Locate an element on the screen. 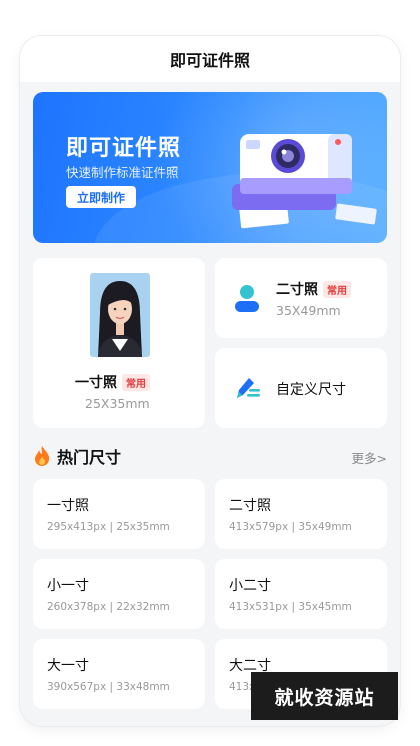 The image size is (420, 746). size-card: 小二寸 413x531px | 35x45mm is located at coordinates (301, 594).